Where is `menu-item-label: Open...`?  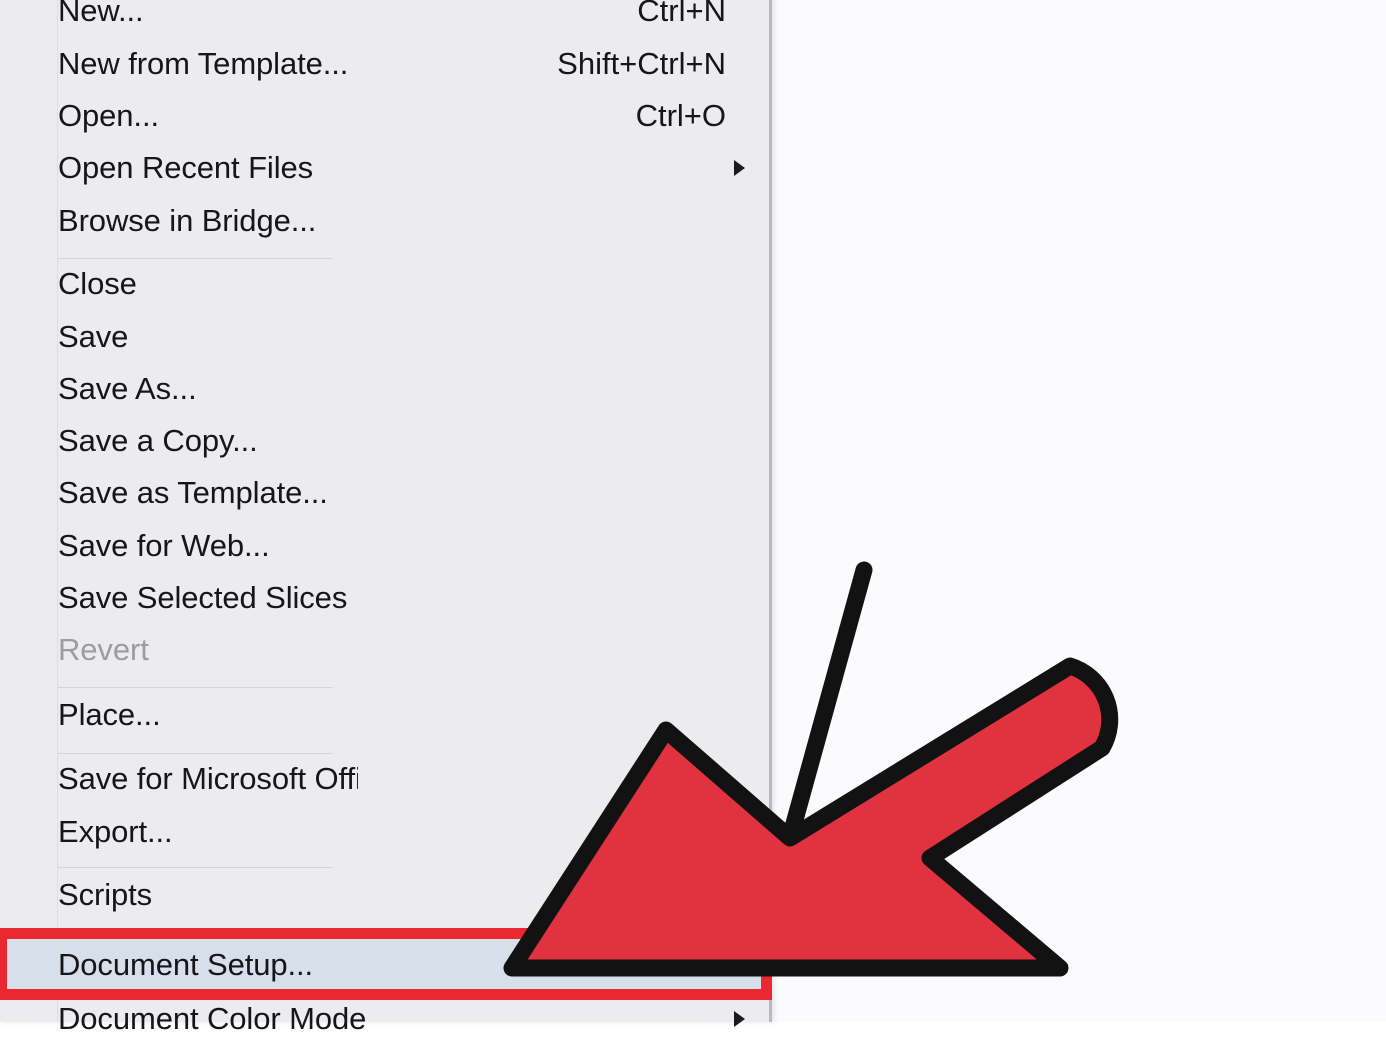 menu-item-label: Open... is located at coordinates (108, 115).